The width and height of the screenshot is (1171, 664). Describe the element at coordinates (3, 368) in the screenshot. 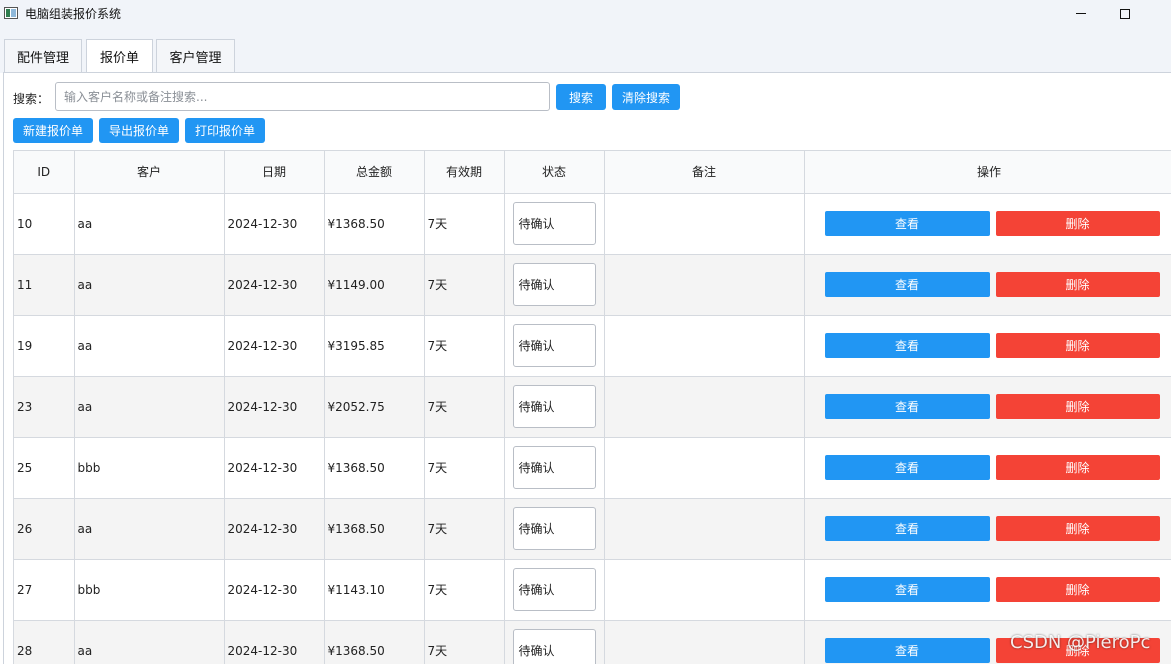

I see `tab-panel-border-left` at that location.